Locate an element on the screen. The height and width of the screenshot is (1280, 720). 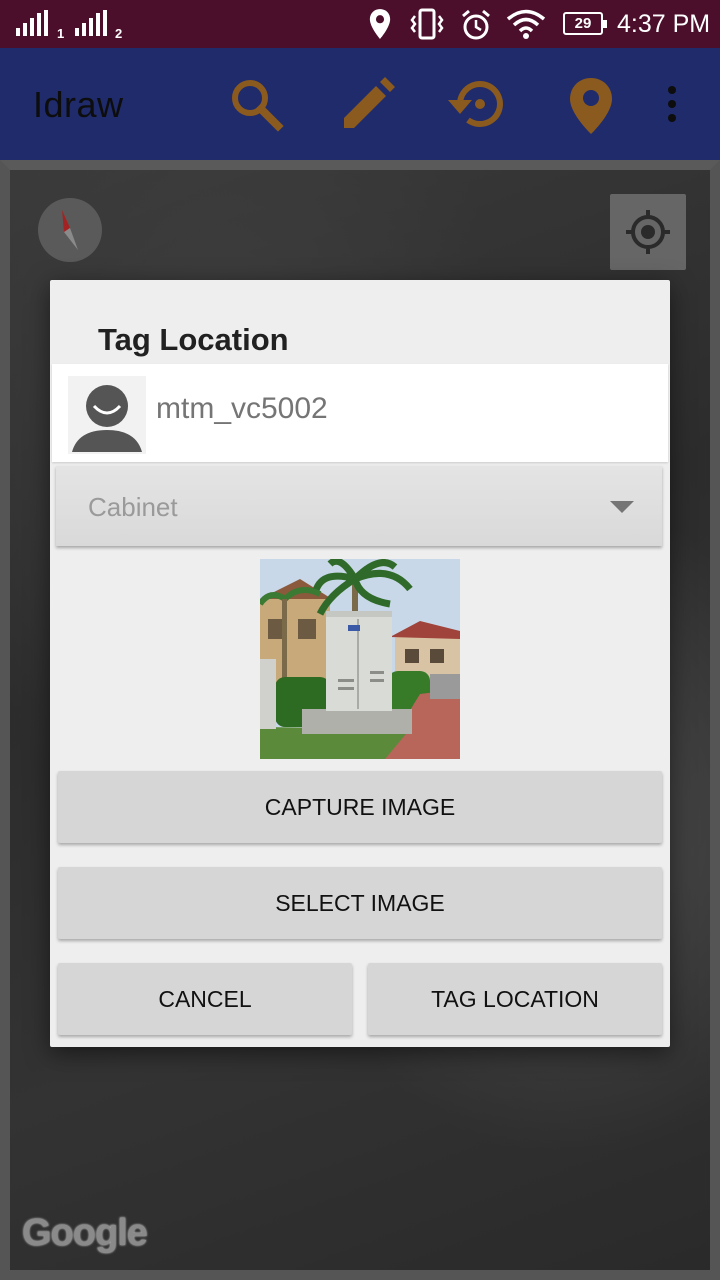
location-icon is located at coordinates (380, 24).